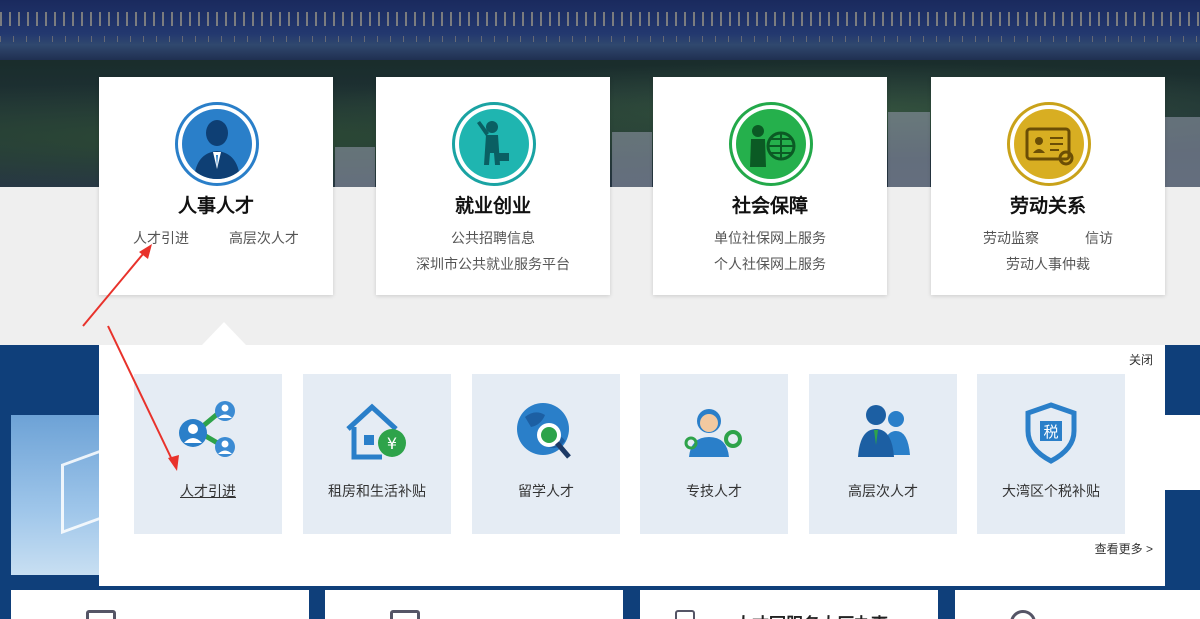 The image size is (1200, 619). I want to click on bottom-card-3: 人才园服务大厅办事, so click(789, 604).